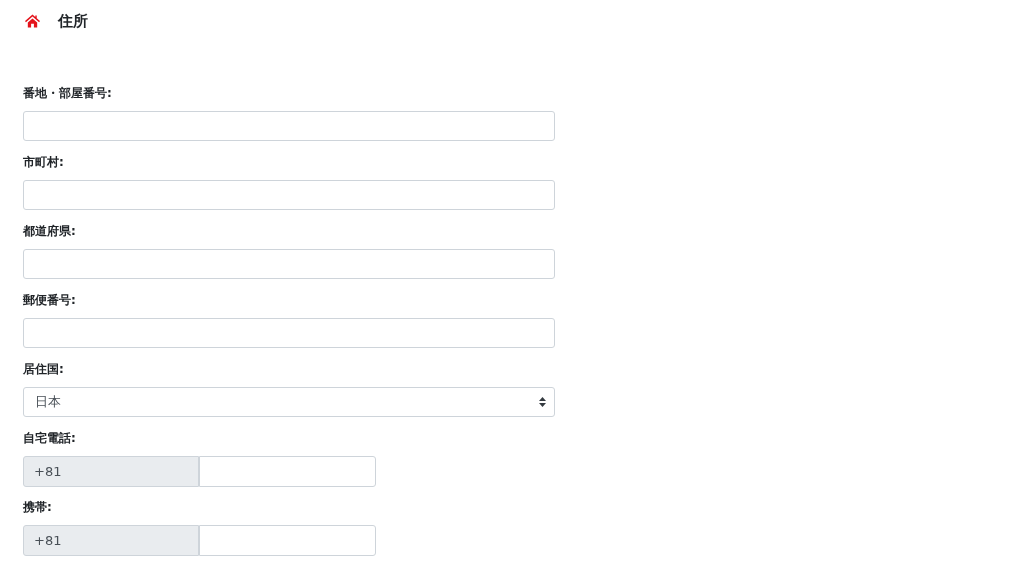  I want to click on field-label: 居住国:, so click(44, 369).